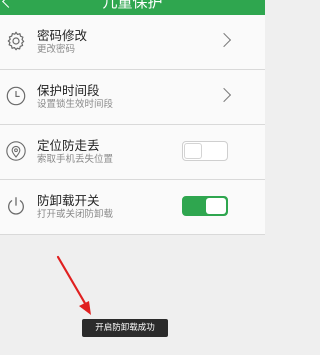  What do you see at coordinates (73, 285) in the screenshot?
I see `annotation-arrow` at bounding box center [73, 285].